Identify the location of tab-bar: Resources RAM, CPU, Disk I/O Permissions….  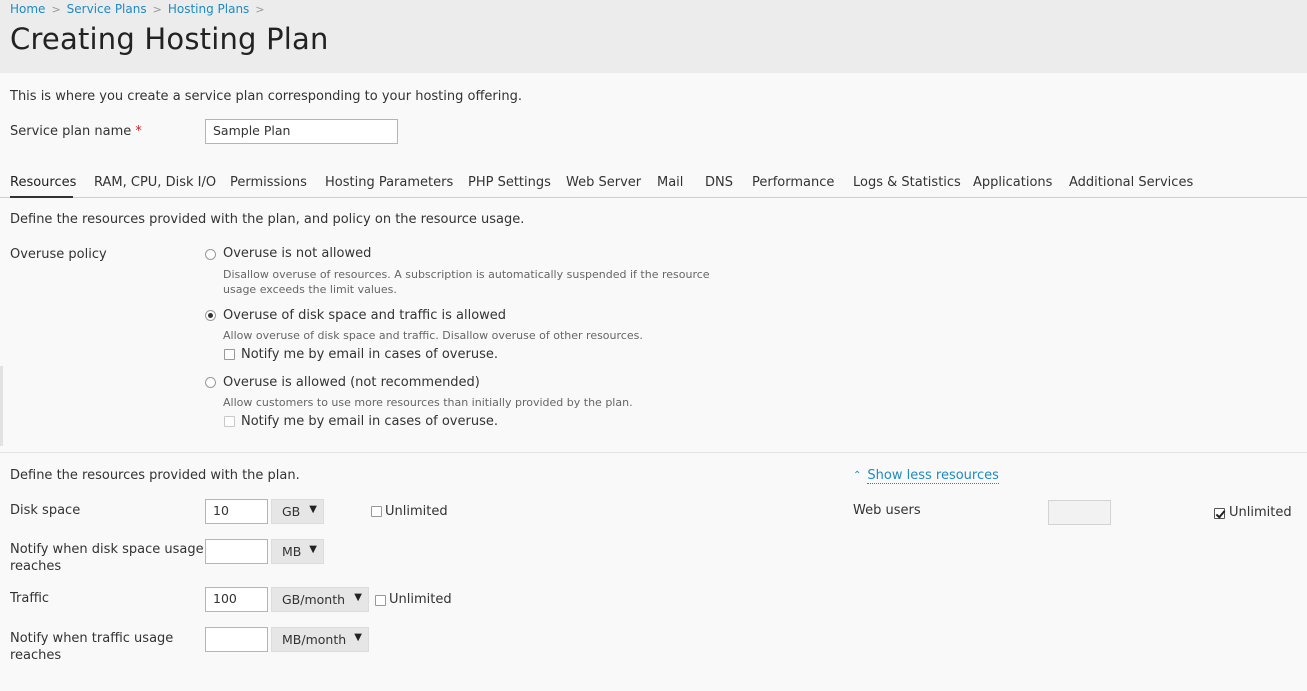
(653, 186).